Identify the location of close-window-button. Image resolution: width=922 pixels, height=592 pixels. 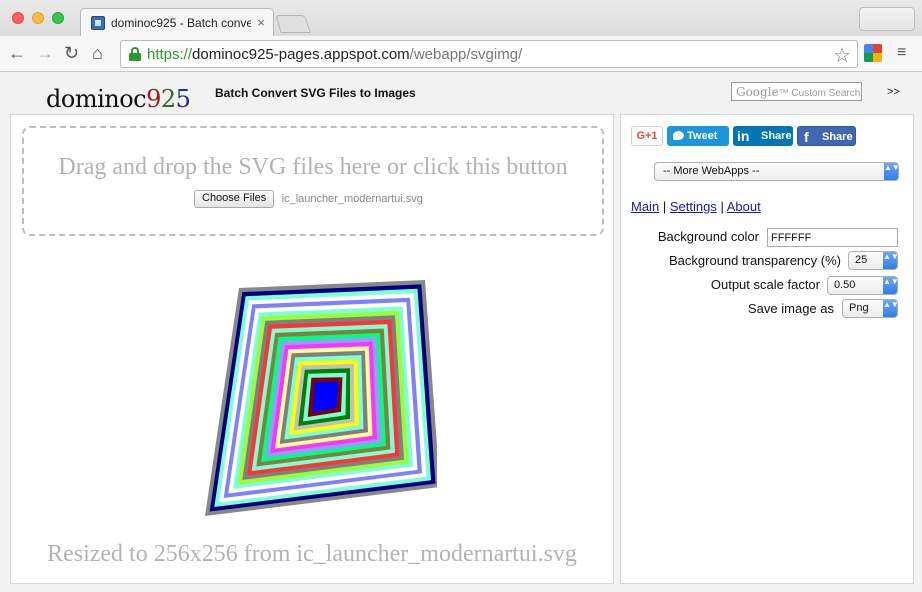
(18, 18).